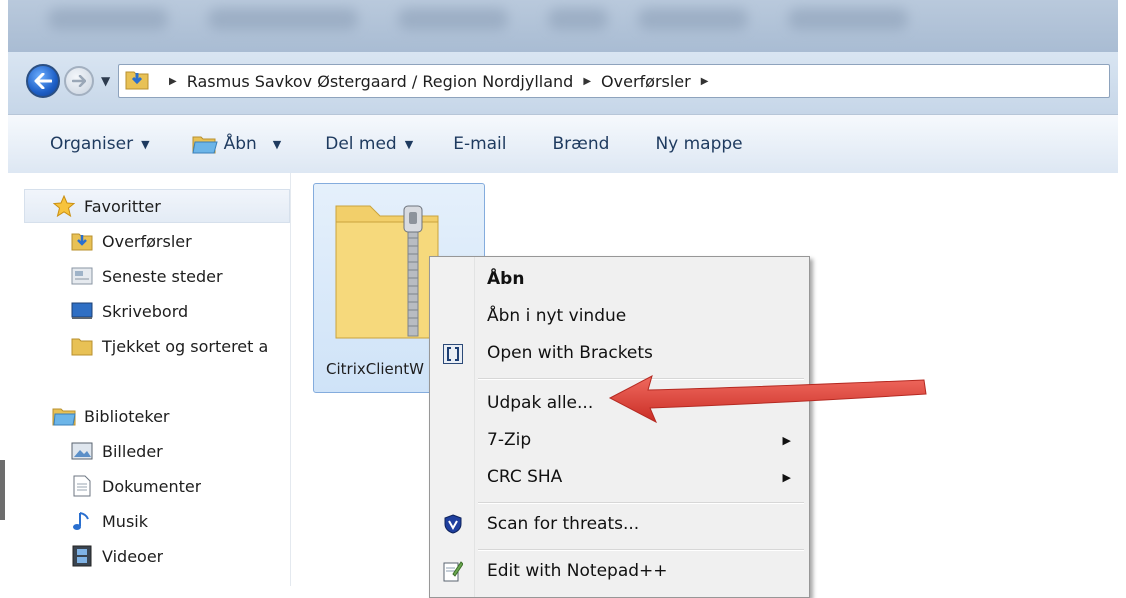 This screenshot has height=598, width=1126. I want to click on sidebar-item-label: Videoer, so click(133, 556).